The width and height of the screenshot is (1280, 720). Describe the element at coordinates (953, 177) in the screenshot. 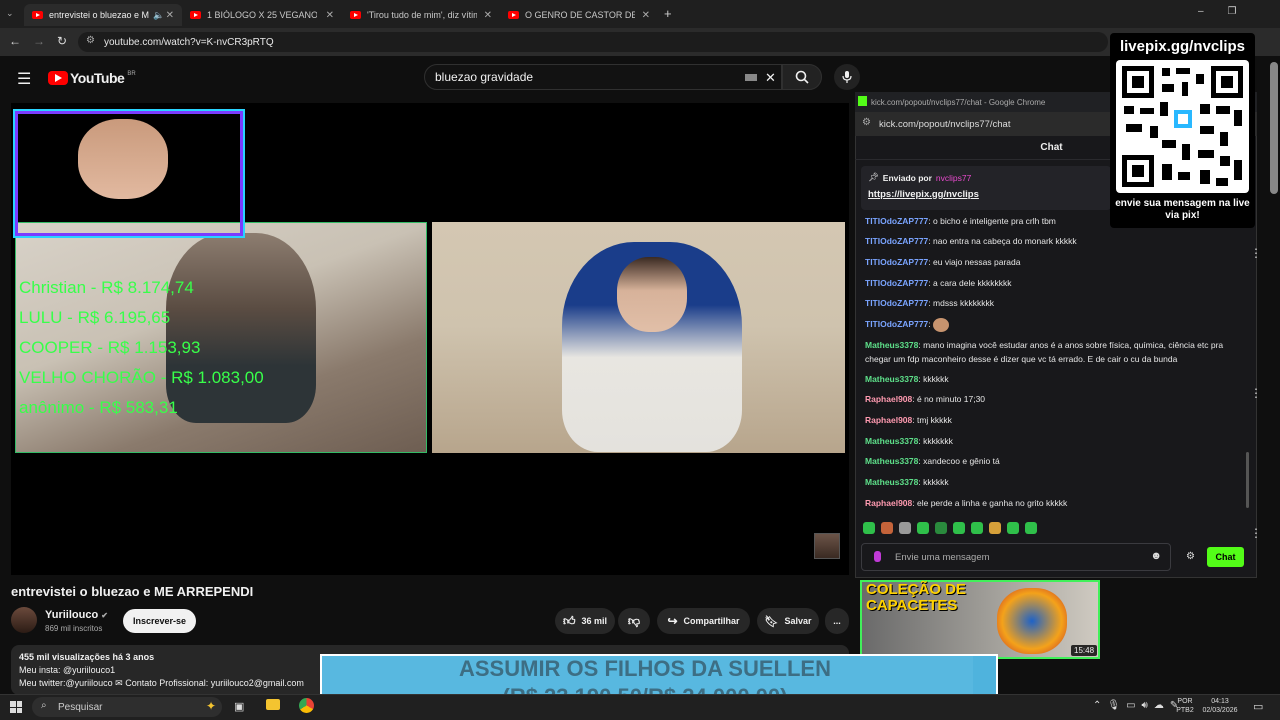

I see `pinned-user: nvclips77` at that location.